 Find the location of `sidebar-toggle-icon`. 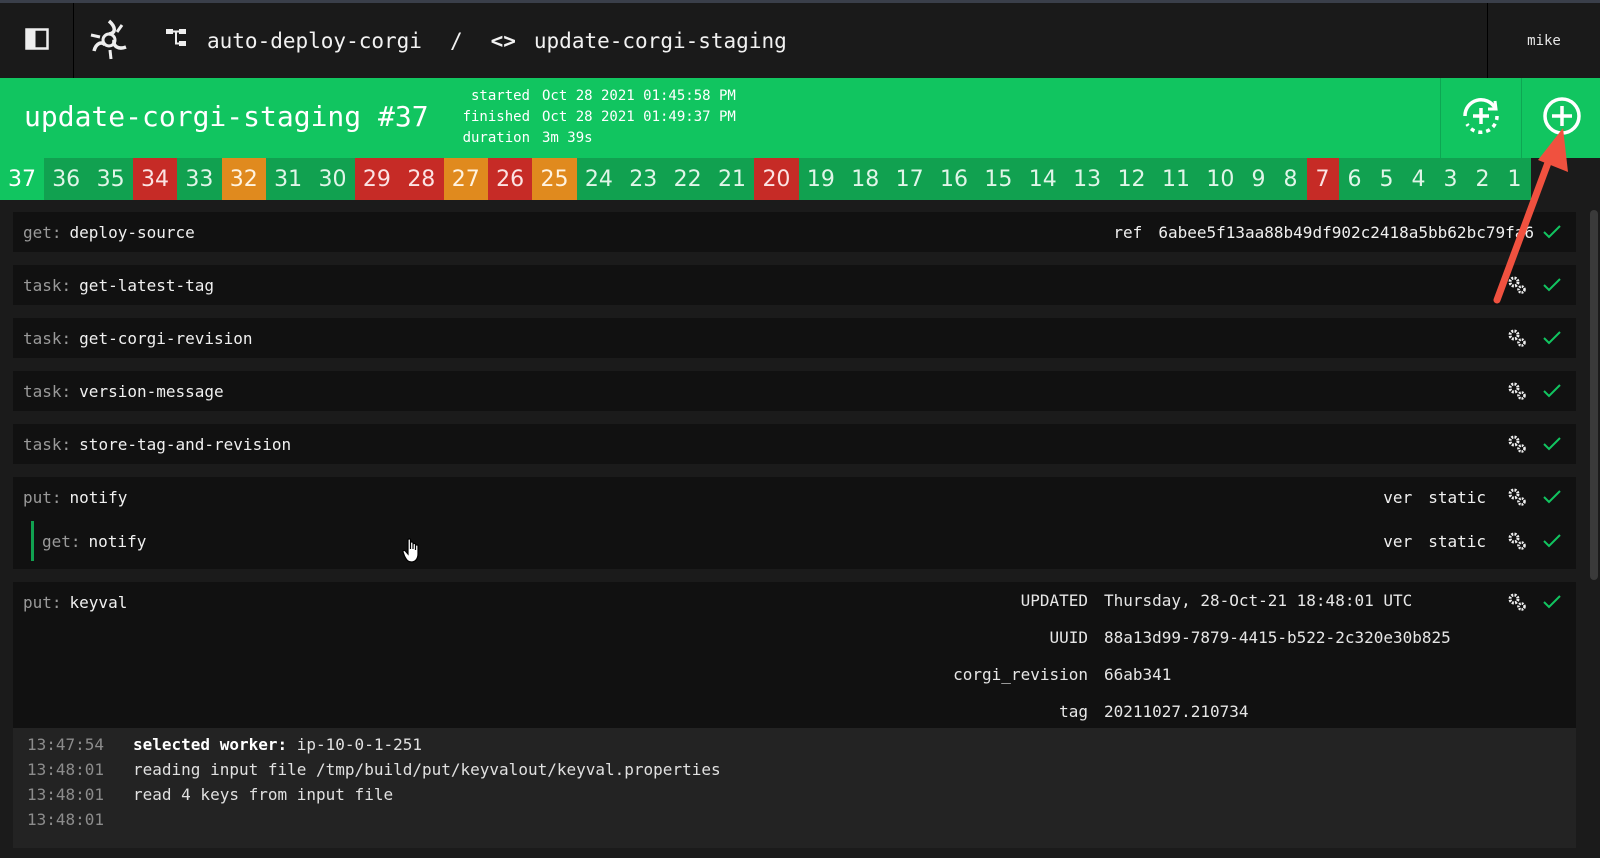

sidebar-toggle-icon is located at coordinates (36, 40).